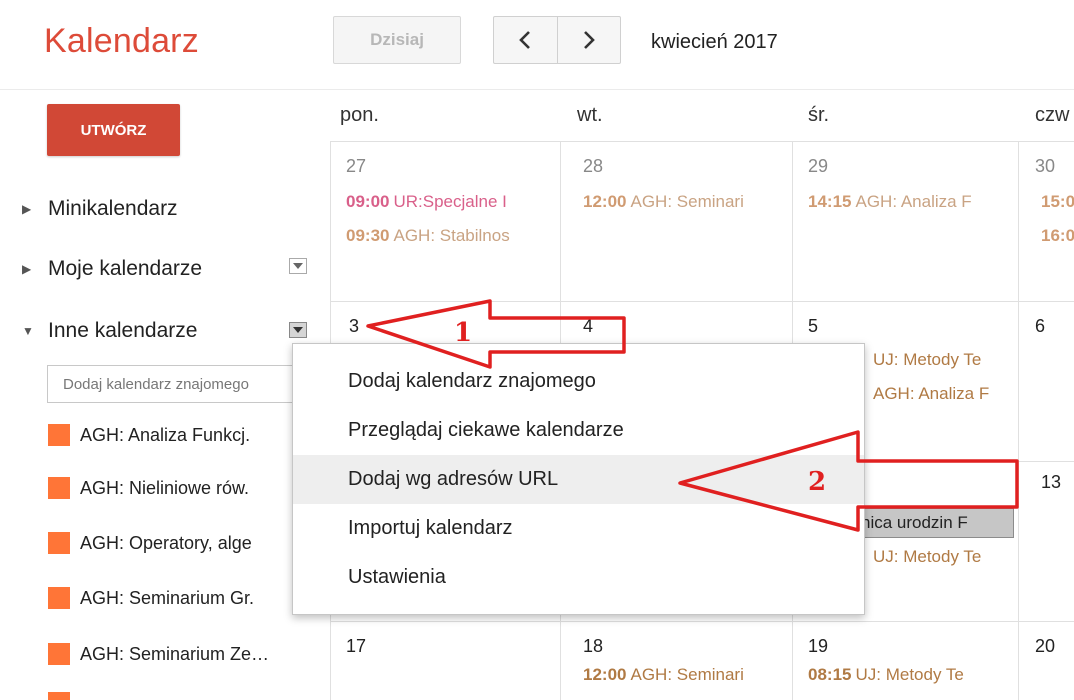 The width and height of the screenshot is (1074, 700). I want to click on calendar-label: AGH: Analiza Funkcj., so click(165, 434).